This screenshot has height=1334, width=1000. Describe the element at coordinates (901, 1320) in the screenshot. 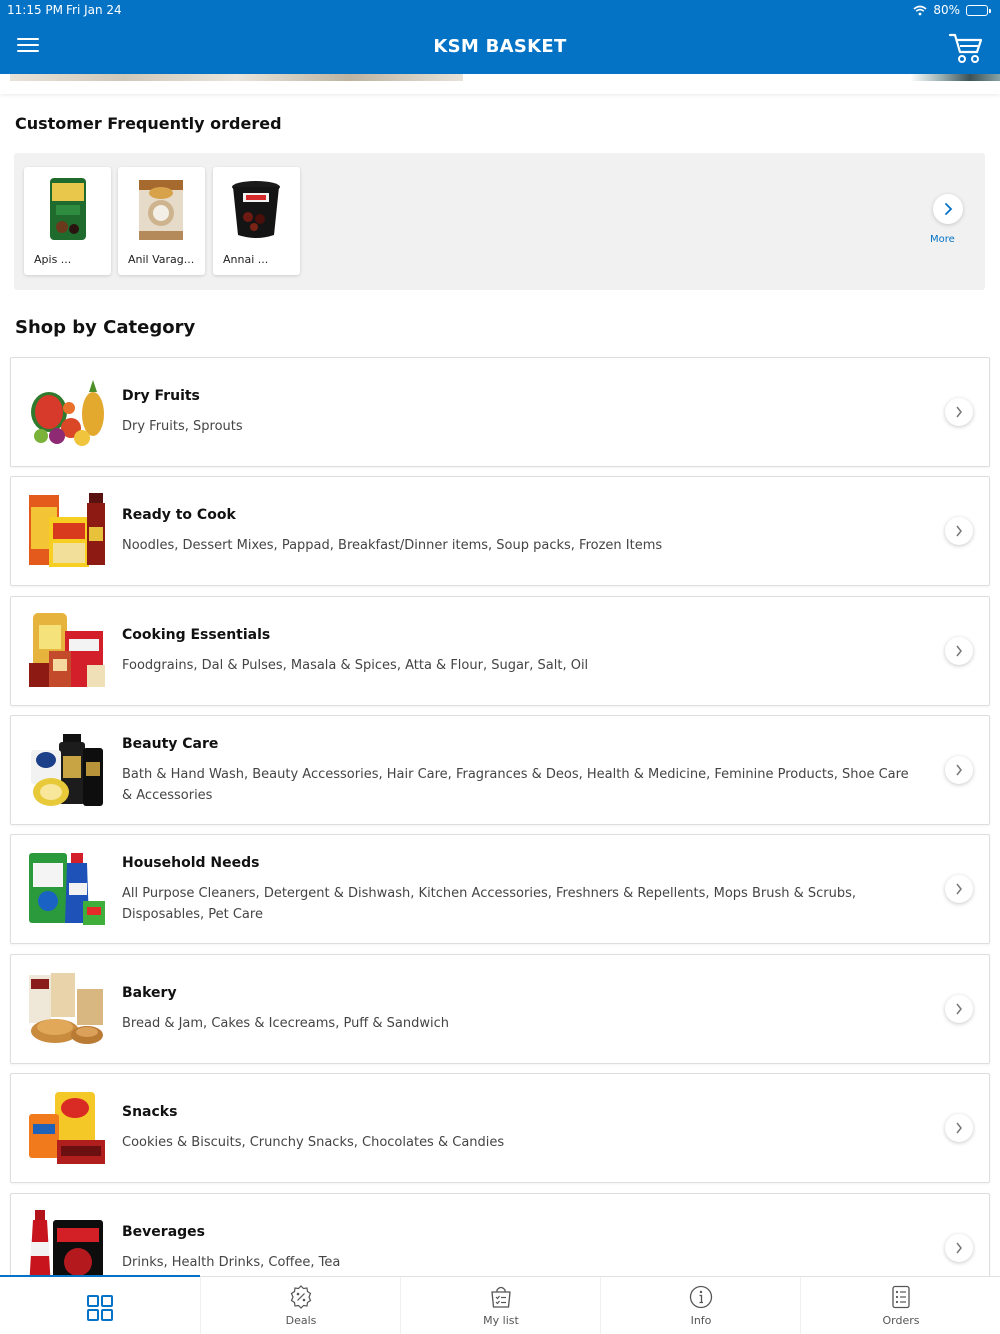

I see `tab-label: Orders` at that location.